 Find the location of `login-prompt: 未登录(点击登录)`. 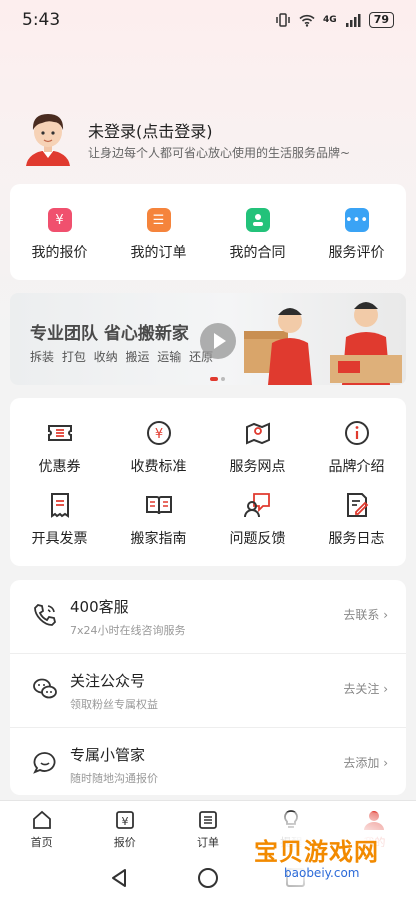

login-prompt: 未登录(点击登录) is located at coordinates (150, 130).